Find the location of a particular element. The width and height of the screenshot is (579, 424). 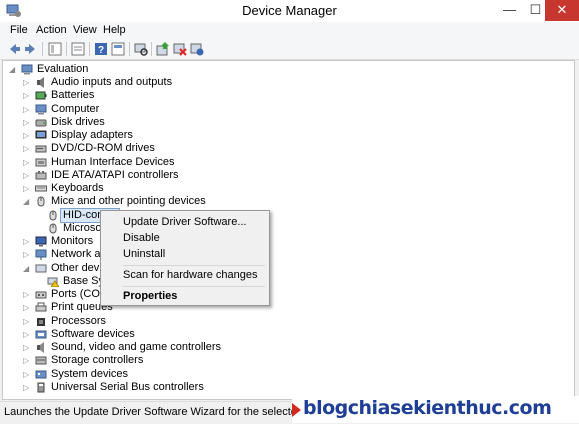

forward-icon is located at coordinates (31, 49).